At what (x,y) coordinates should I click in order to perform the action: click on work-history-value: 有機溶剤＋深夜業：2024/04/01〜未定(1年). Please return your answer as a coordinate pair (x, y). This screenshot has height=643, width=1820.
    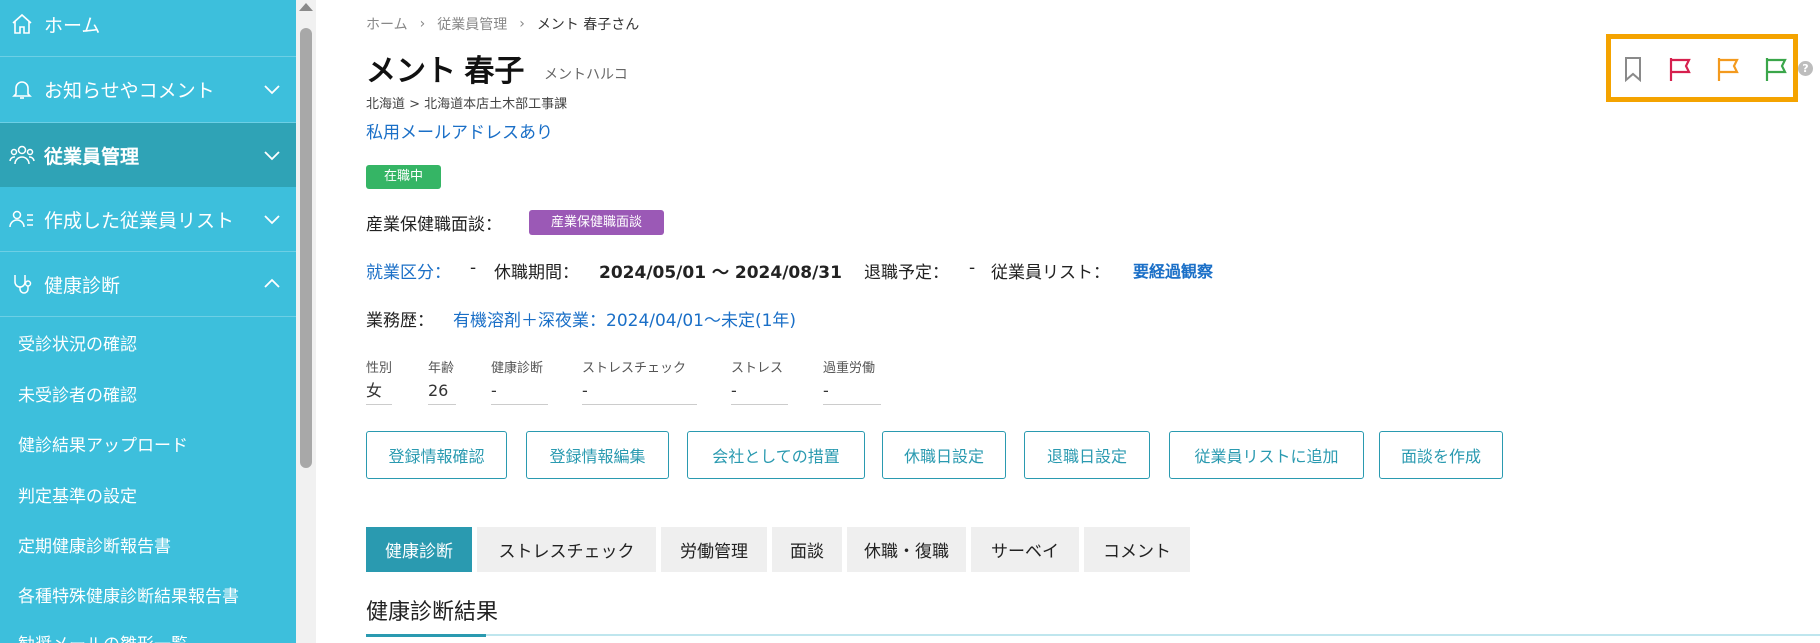
    Looking at the image, I should click on (624, 318).